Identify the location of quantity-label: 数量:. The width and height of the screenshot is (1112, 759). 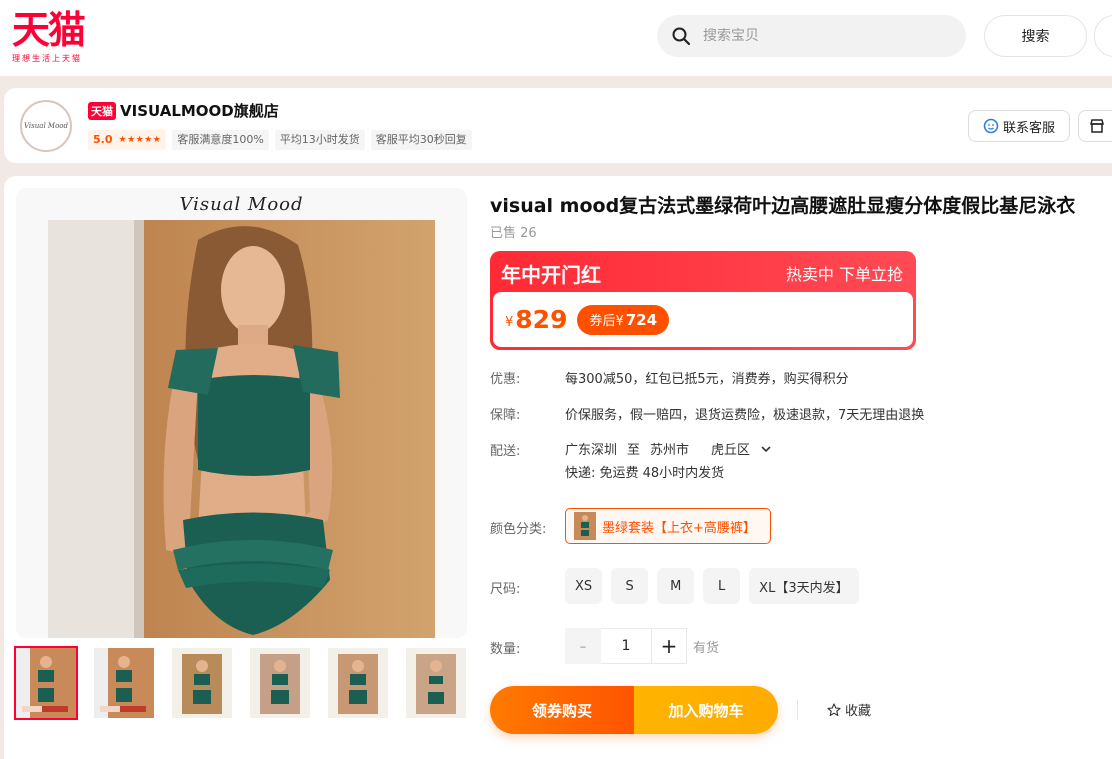
(505, 649).